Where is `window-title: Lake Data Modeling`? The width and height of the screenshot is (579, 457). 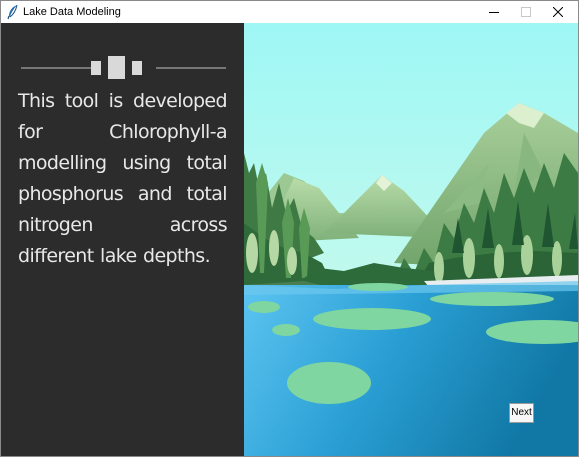 window-title: Lake Data Modeling is located at coordinates (72, 12).